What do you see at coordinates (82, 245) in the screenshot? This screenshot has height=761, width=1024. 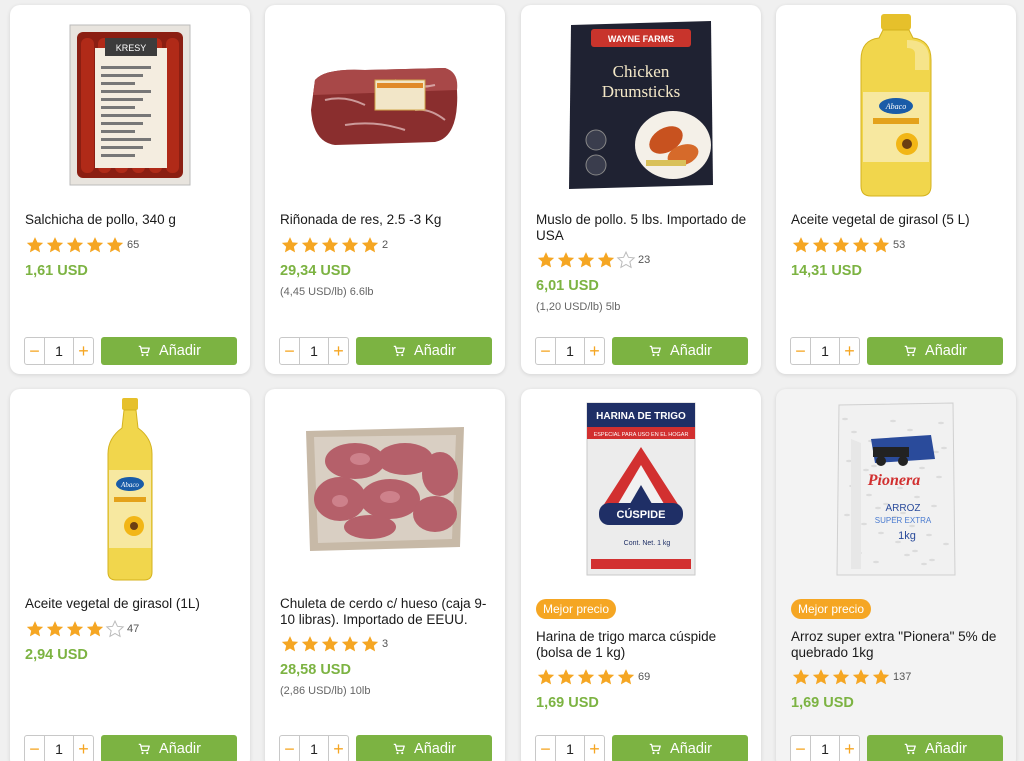 I see `product-rating: 65` at bounding box center [82, 245].